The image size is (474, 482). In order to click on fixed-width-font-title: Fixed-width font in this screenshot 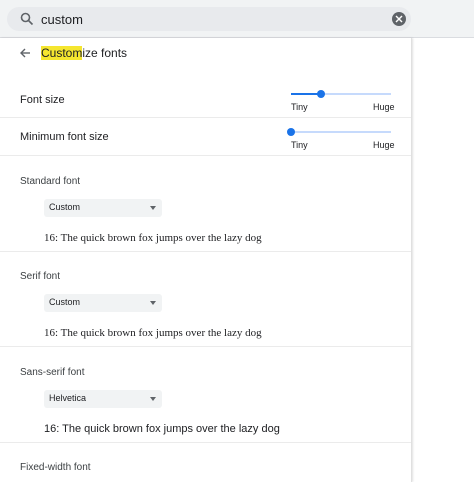, I will do `click(55, 467)`.